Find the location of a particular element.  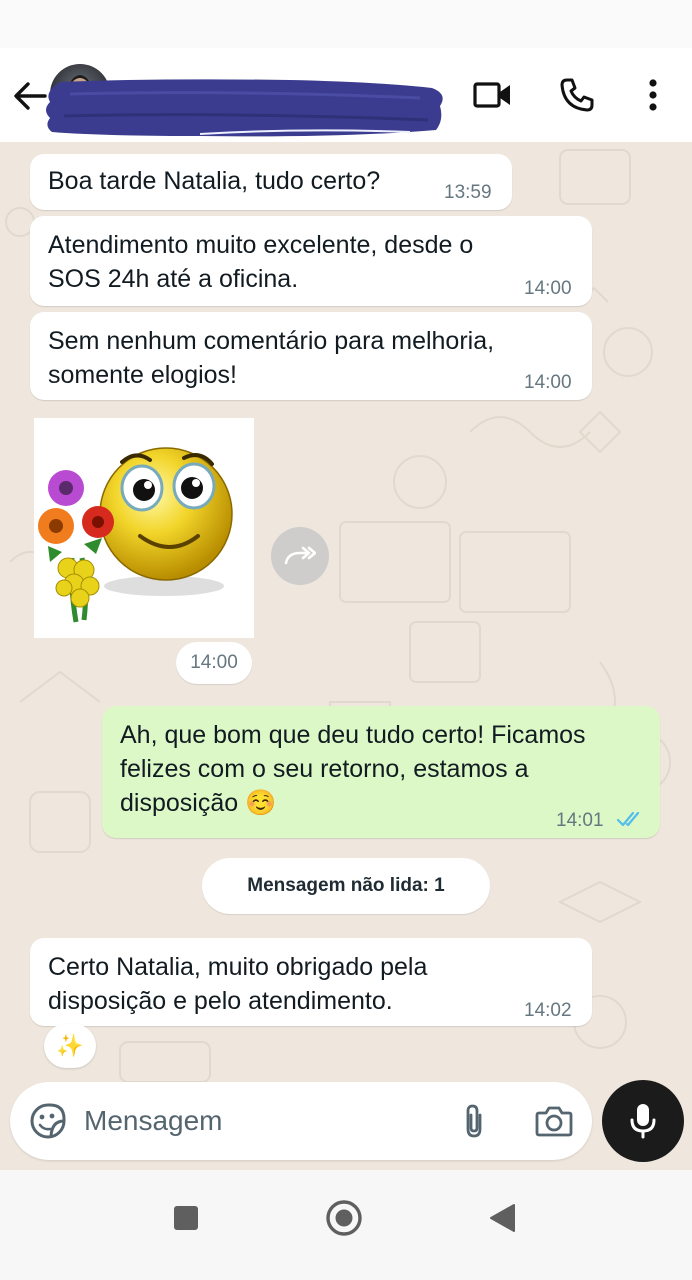

video-call-button is located at coordinates (493, 95).